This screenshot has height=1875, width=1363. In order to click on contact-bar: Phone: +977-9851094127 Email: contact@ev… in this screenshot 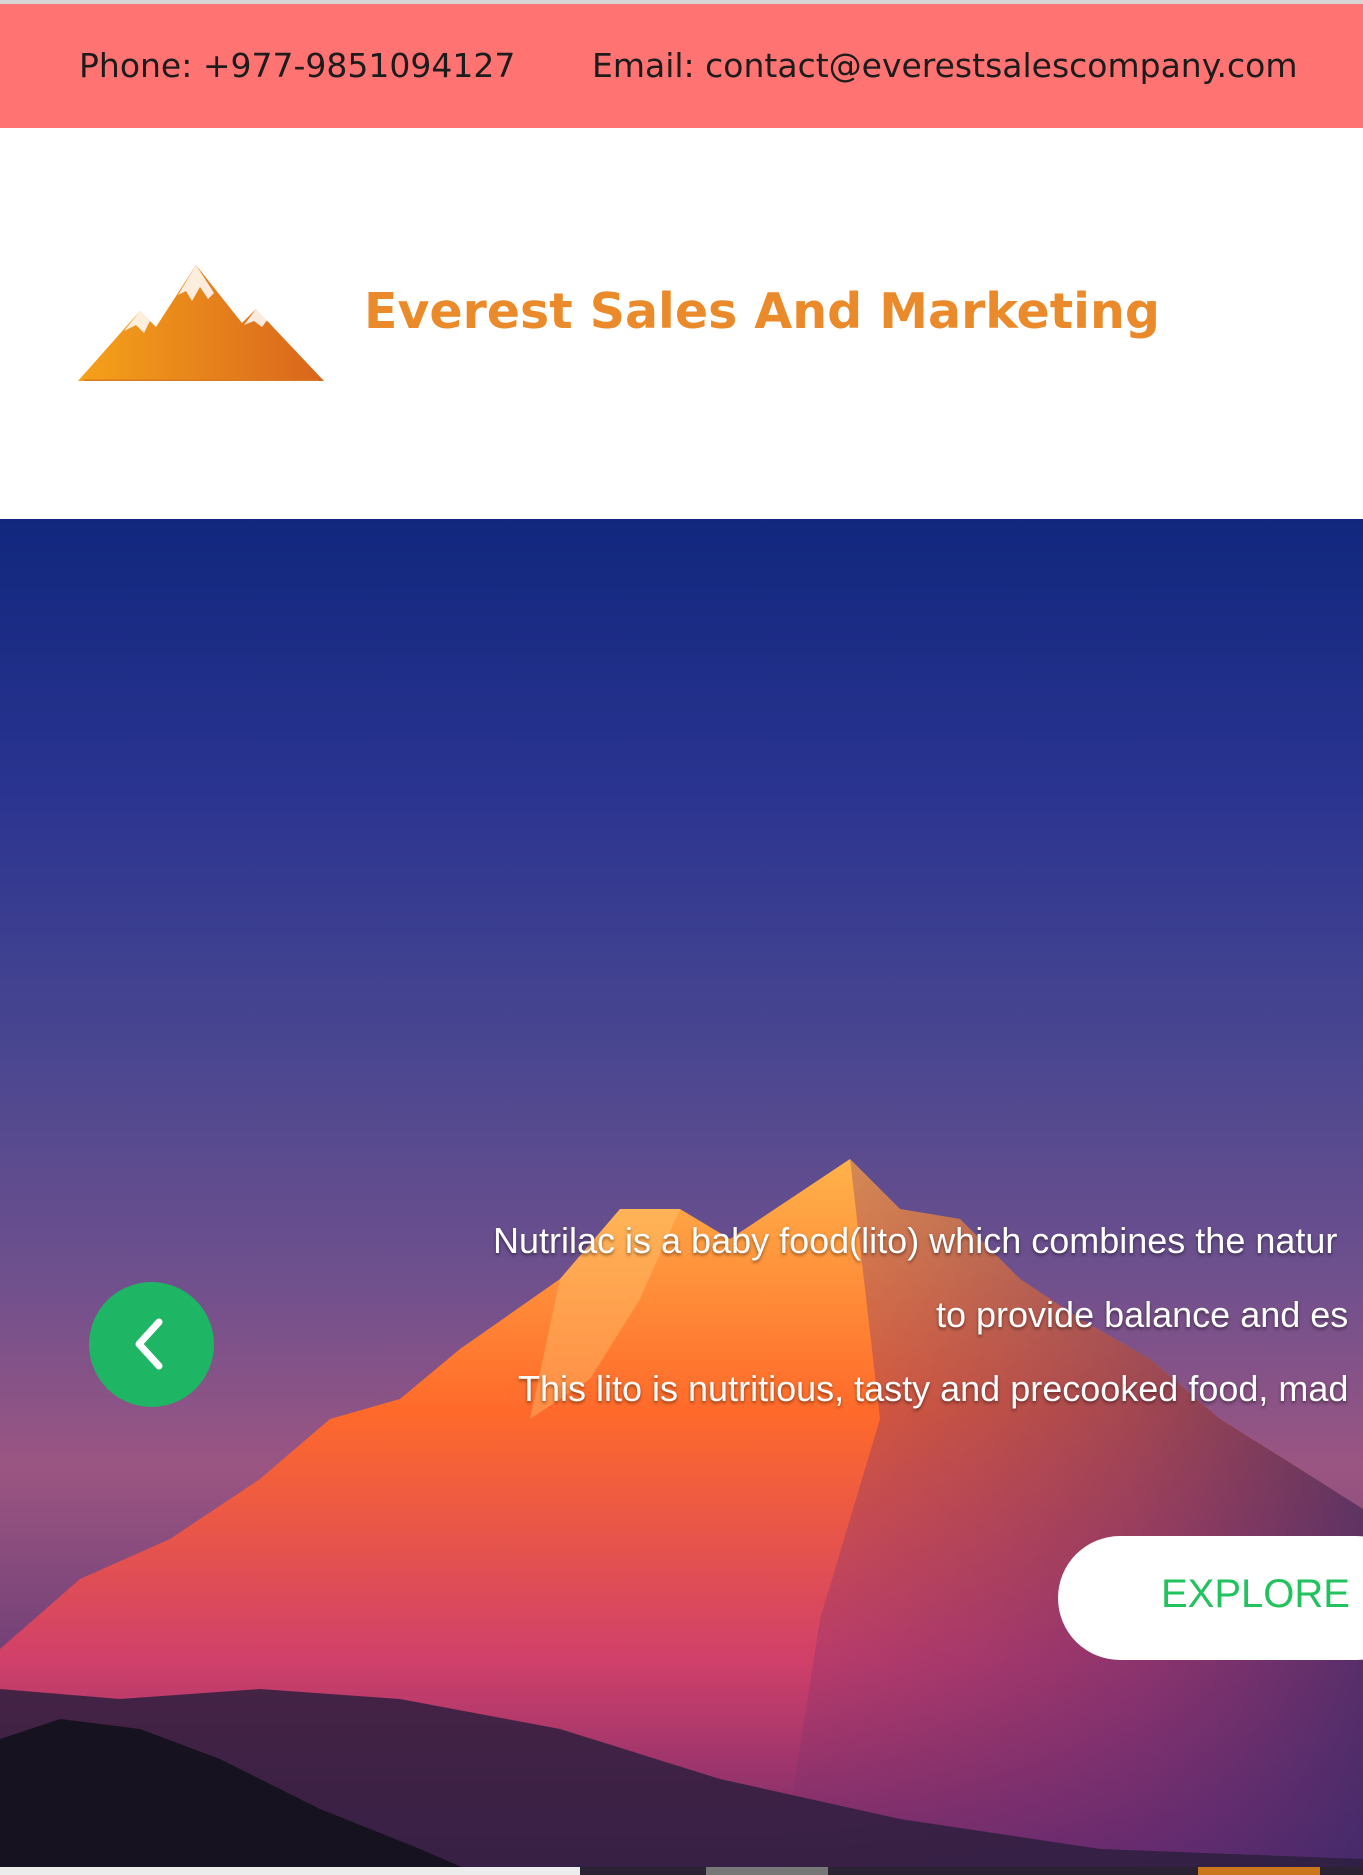, I will do `click(681, 64)`.